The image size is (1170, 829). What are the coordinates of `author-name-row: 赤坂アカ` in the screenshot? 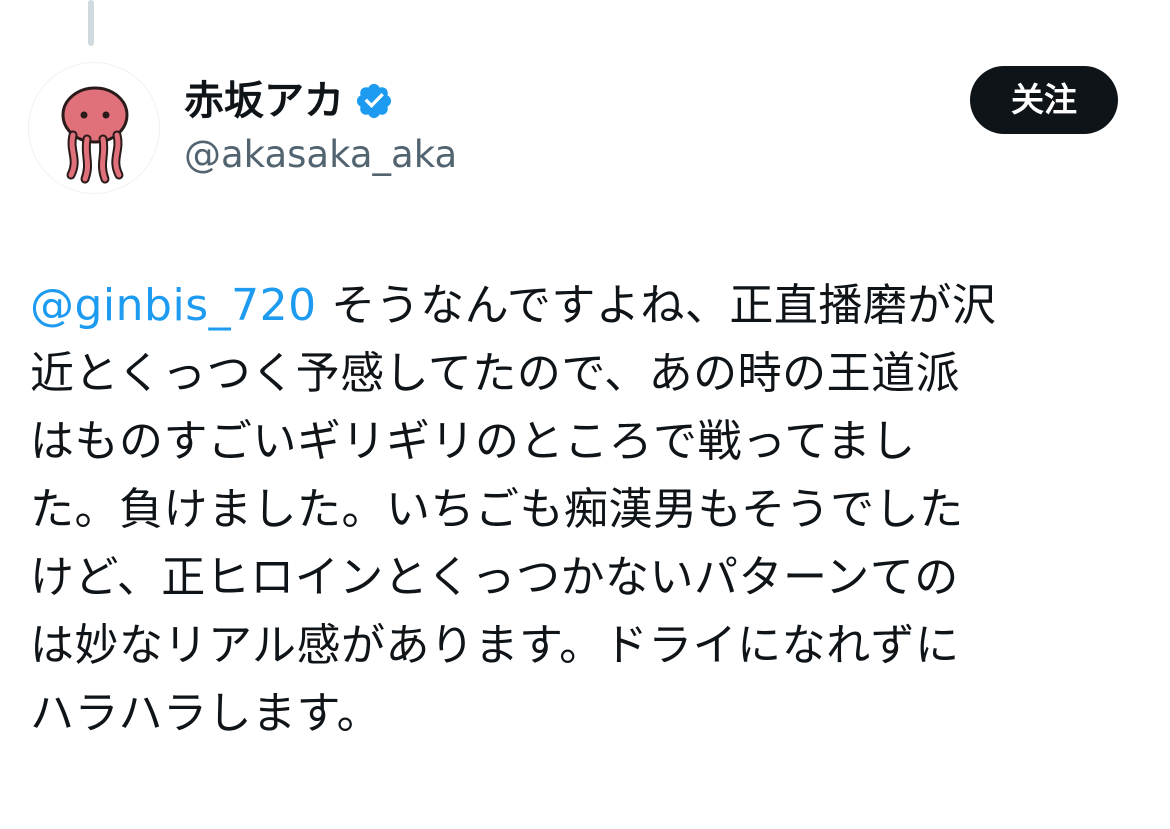 It's located at (289, 101).